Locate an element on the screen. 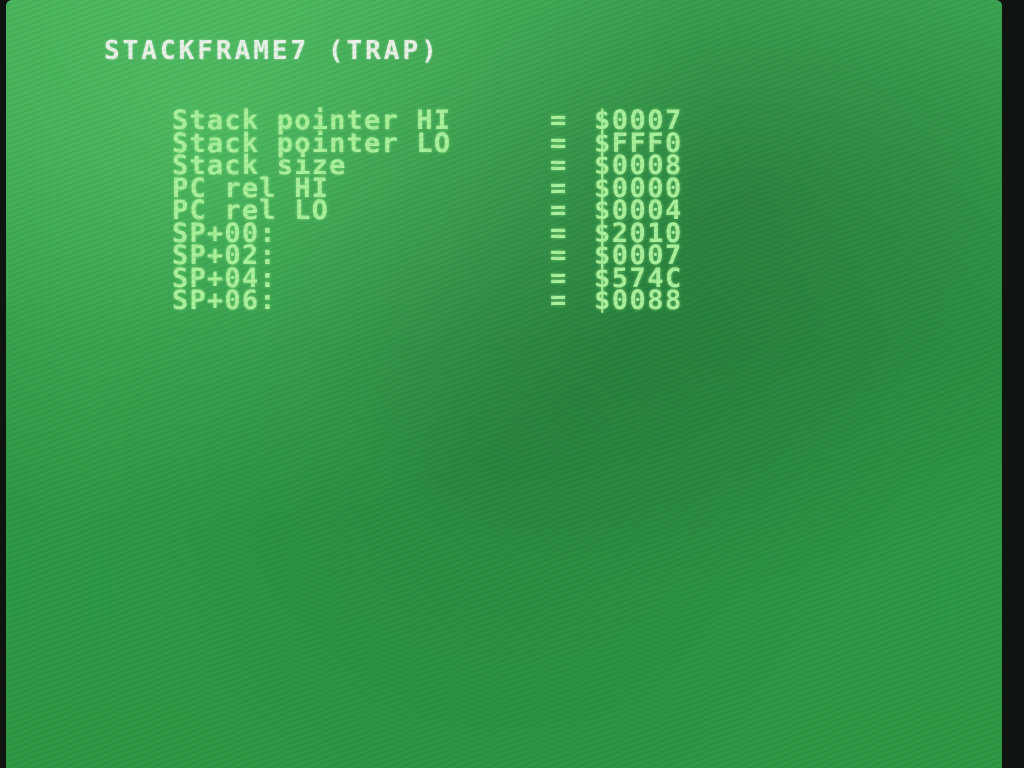 This screenshot has width=1024, height=768. screen-title: STACKFRAME7 (TRAP) is located at coordinates (272, 51).